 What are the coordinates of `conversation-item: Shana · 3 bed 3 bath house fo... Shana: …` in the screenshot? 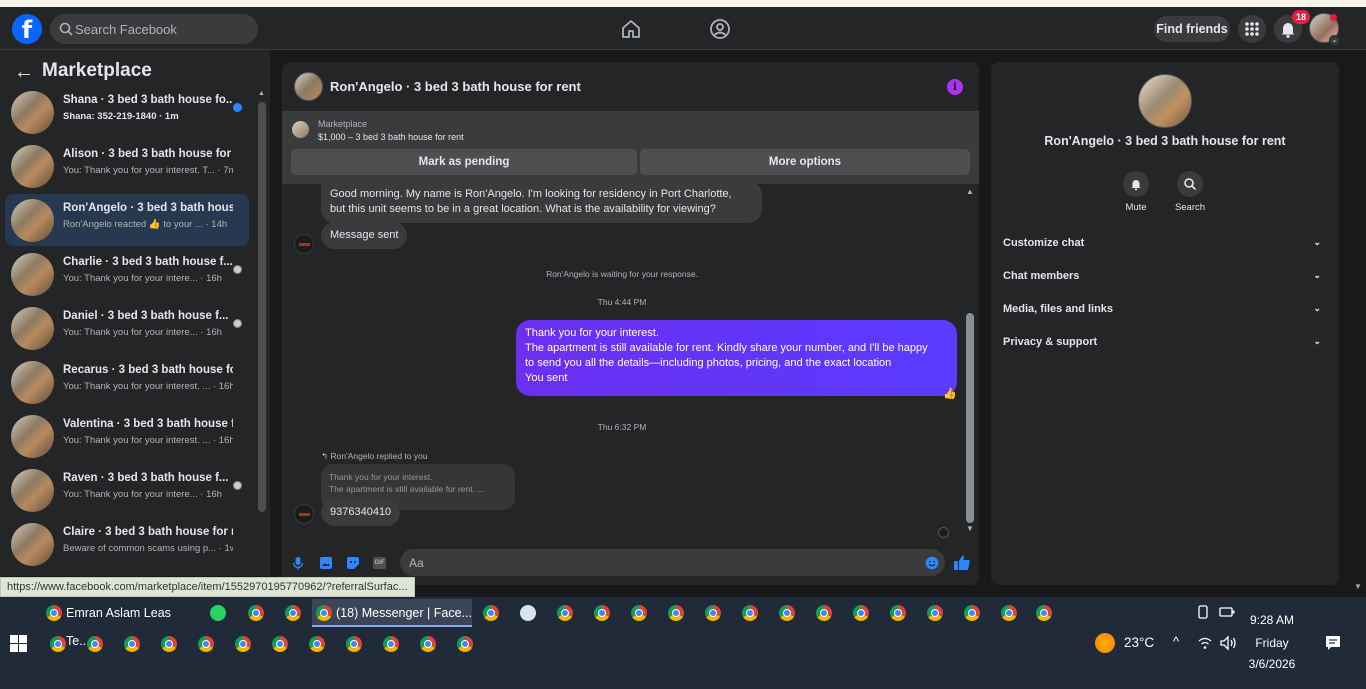 It's located at (127, 112).